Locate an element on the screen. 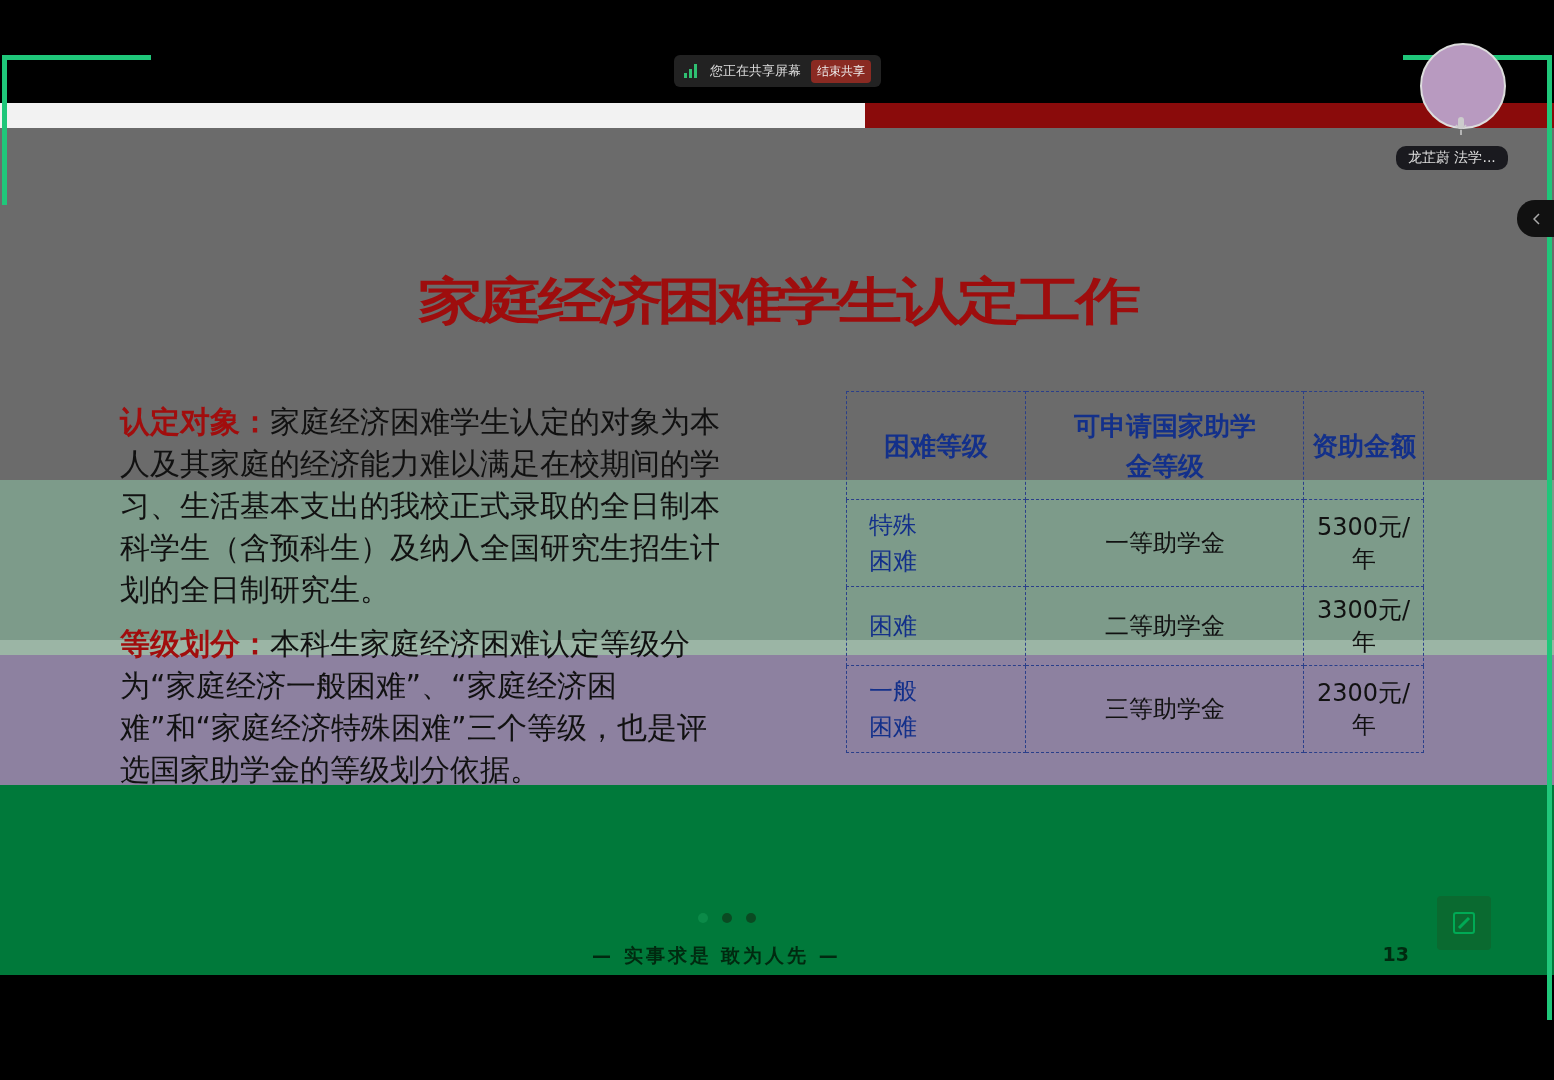  table-cell: 3300元/年 is located at coordinates (1363, 626).